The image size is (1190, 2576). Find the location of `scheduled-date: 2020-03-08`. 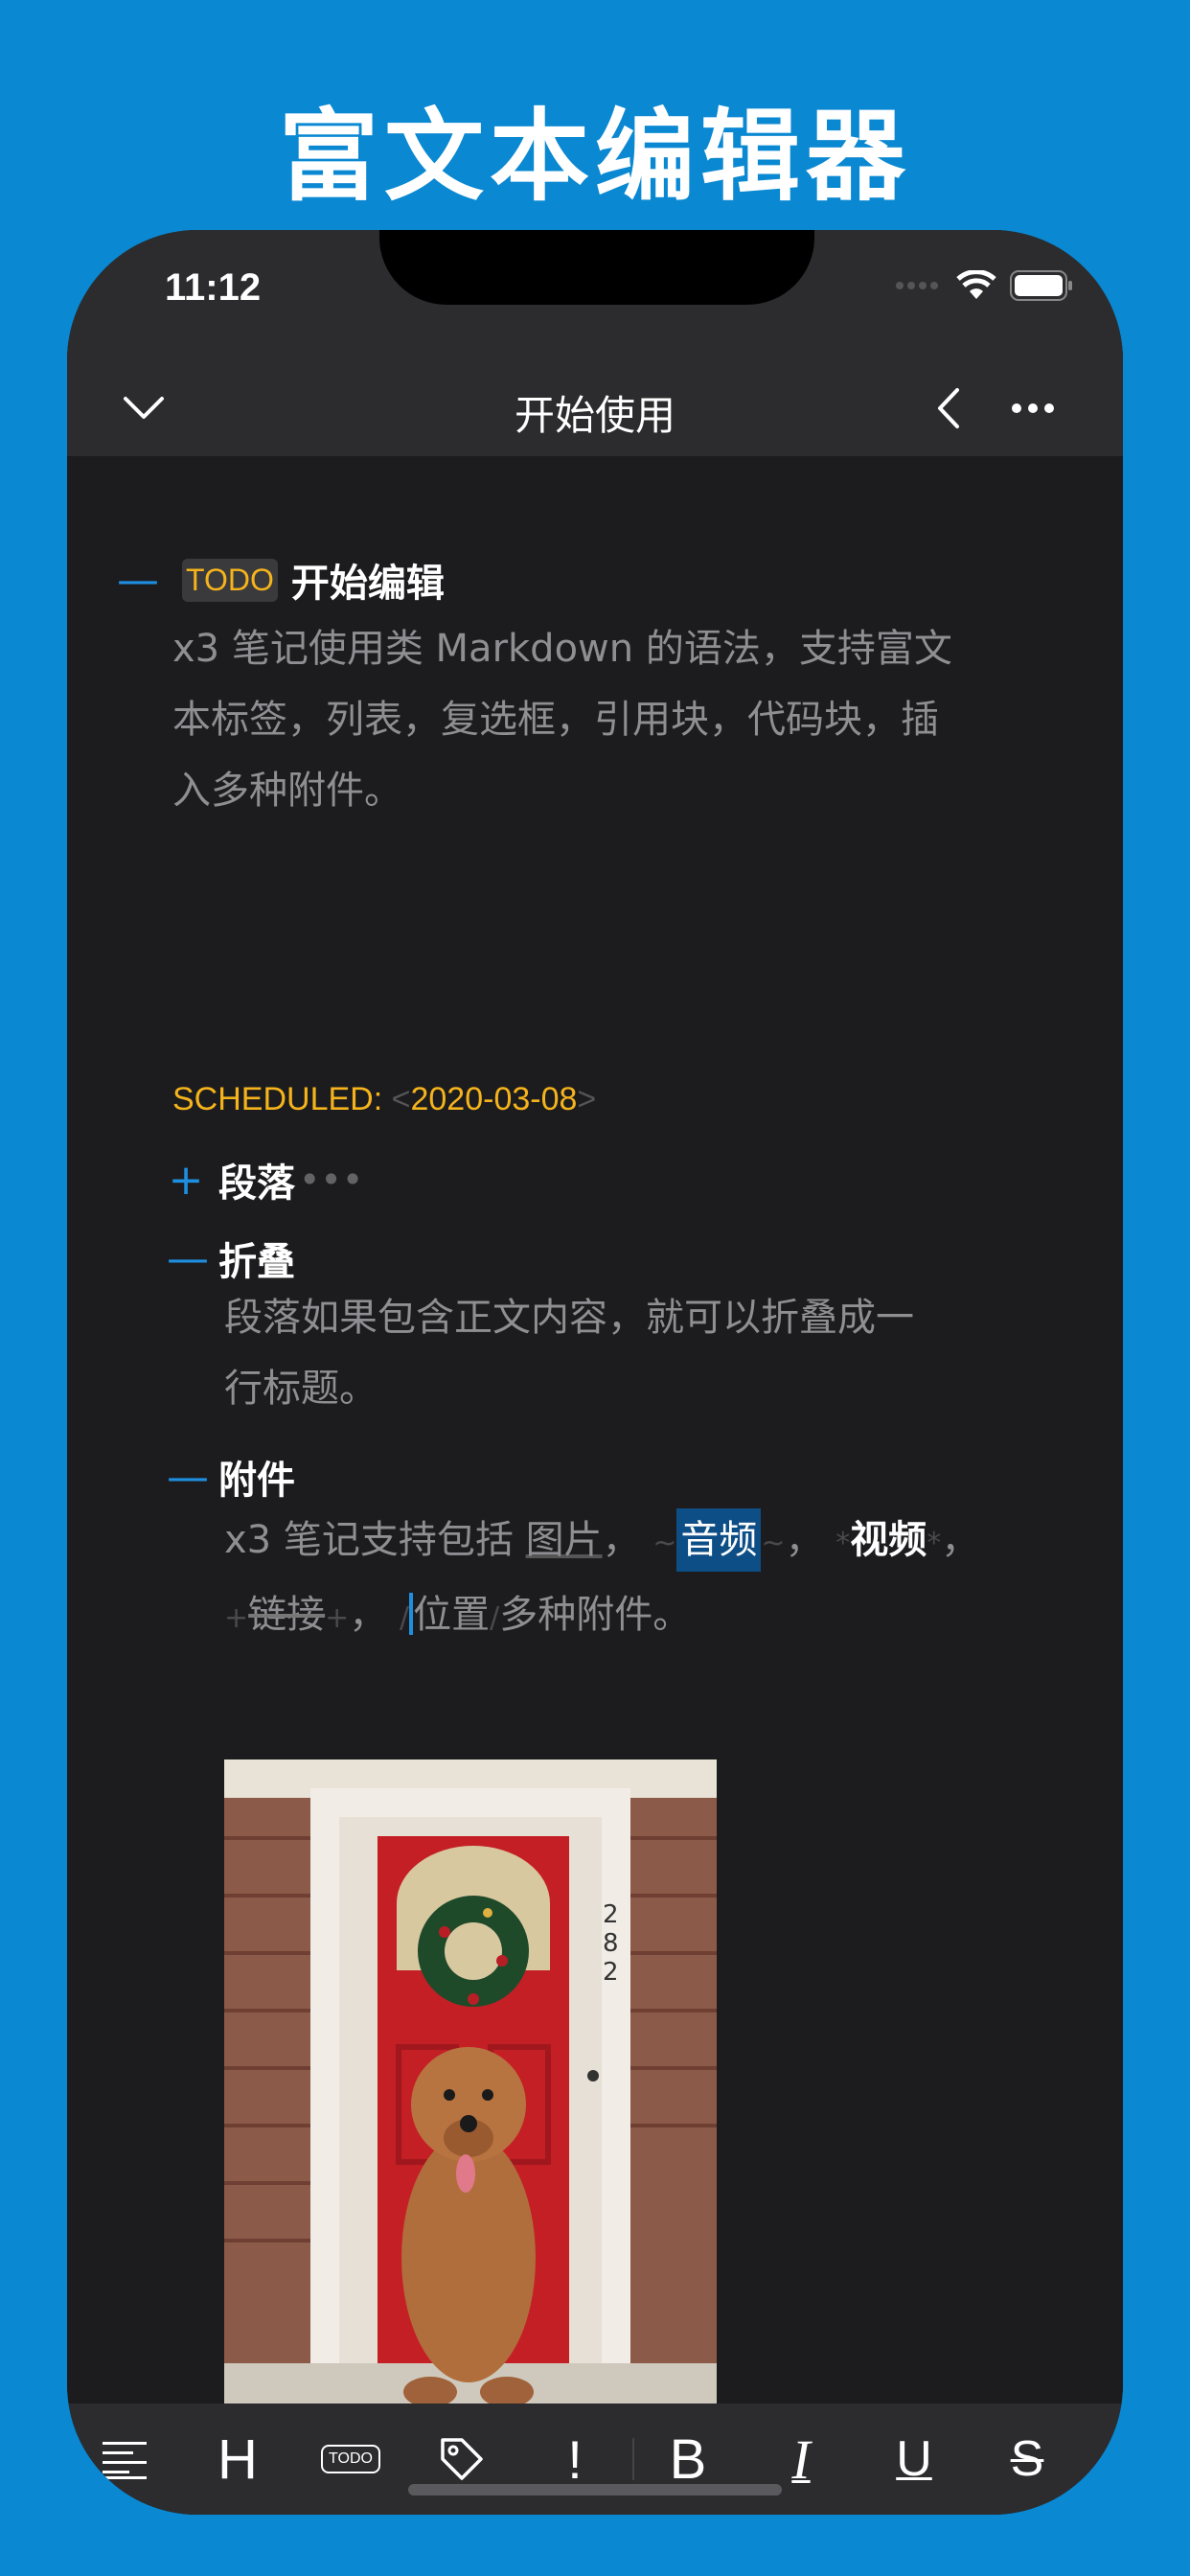

scheduled-date: 2020-03-08 is located at coordinates (494, 1099).